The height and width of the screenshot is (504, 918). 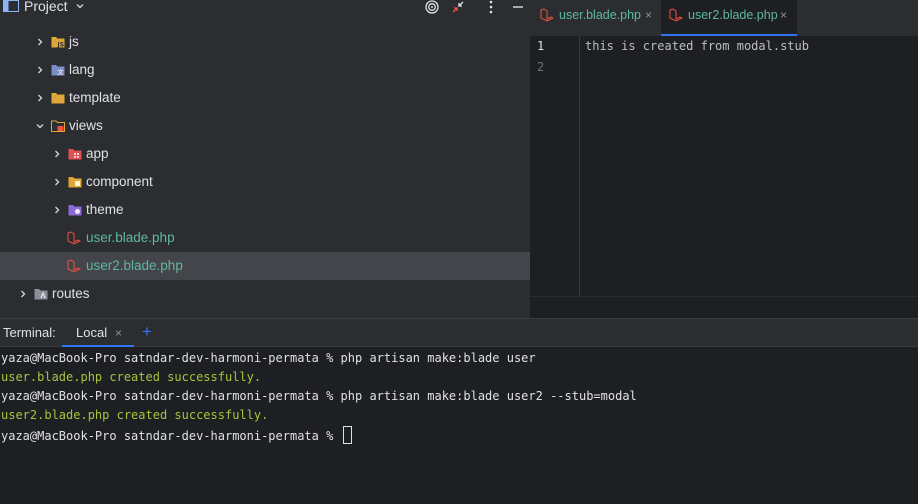 I want to click on tree-item-app: app, so click(x=265, y=154).